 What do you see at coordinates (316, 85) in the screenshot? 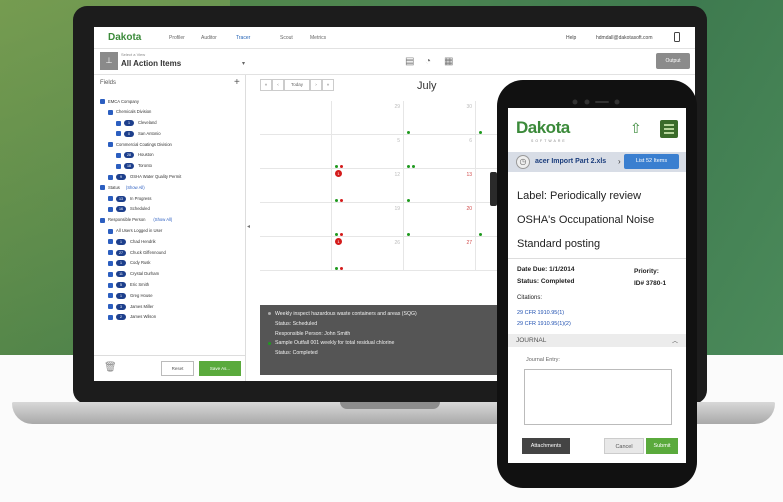
I see `next-month-button: ›` at bounding box center [316, 85].